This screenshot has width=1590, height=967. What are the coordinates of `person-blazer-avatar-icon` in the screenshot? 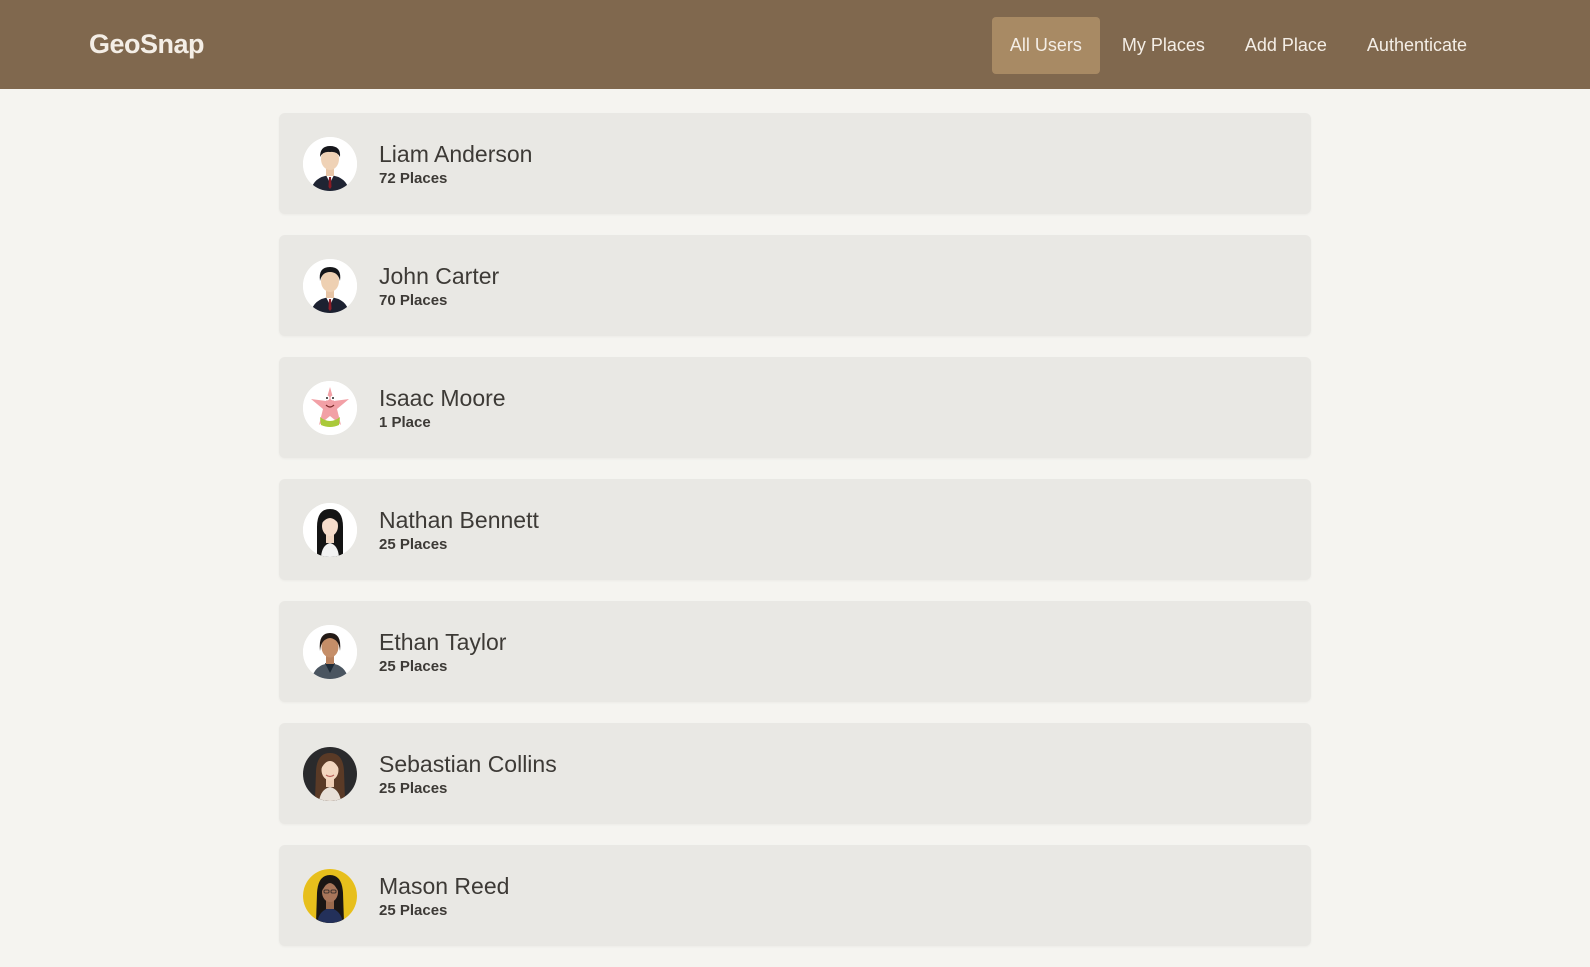 It's located at (330, 651).